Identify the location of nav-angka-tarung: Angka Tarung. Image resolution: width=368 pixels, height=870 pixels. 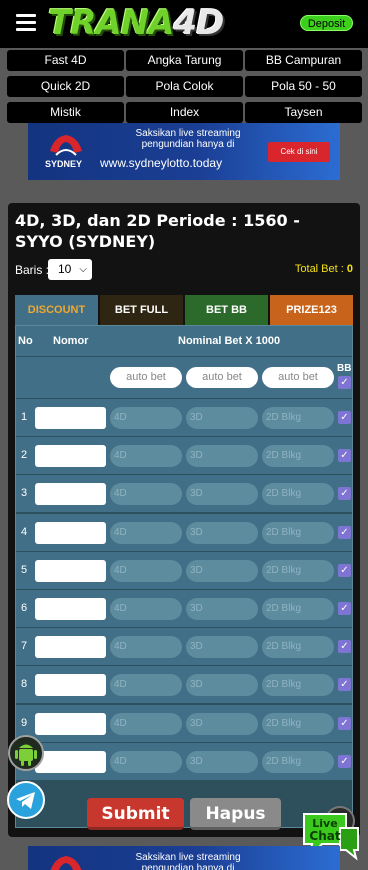
(184, 60).